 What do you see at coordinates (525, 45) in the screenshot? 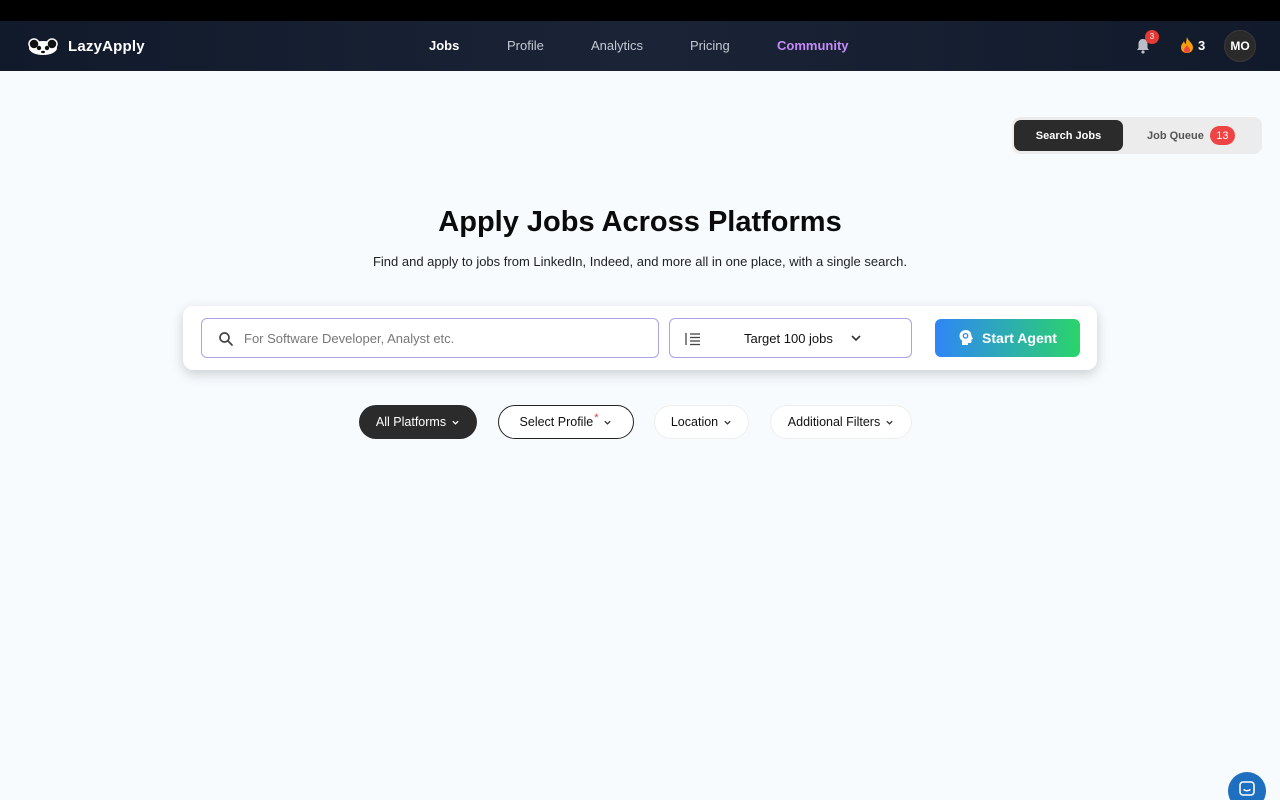
I see `nav-profile: Profile` at bounding box center [525, 45].